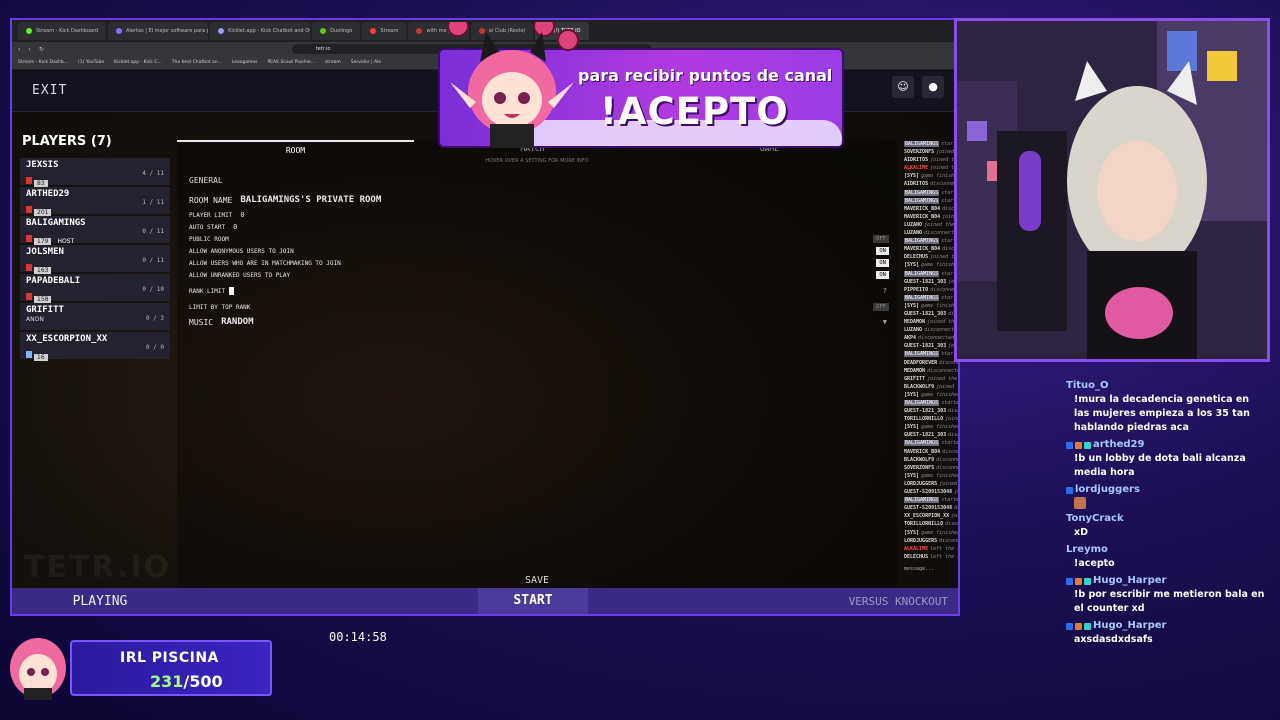  I want to click on player-score: 0 / 0, so click(154, 347).